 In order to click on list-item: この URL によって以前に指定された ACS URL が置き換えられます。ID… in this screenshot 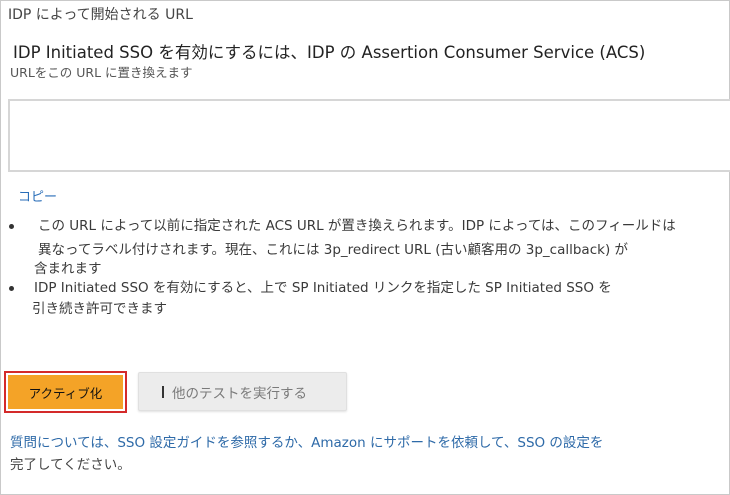, I will do `click(365, 248)`.